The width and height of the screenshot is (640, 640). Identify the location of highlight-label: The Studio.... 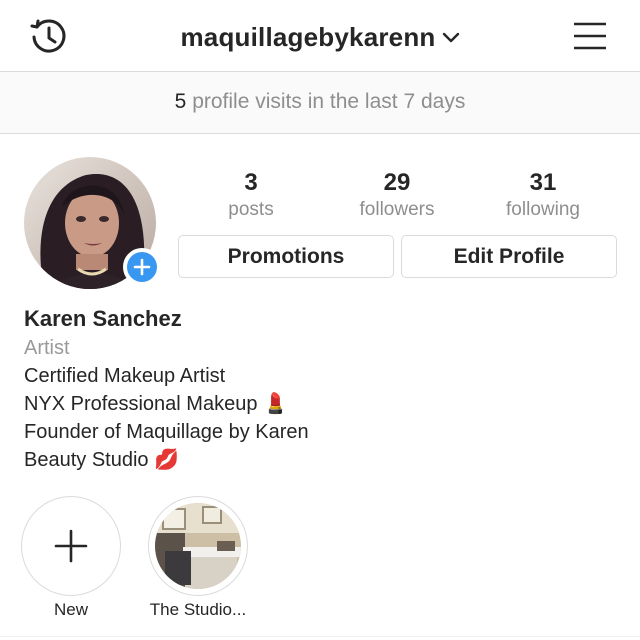
(198, 609).